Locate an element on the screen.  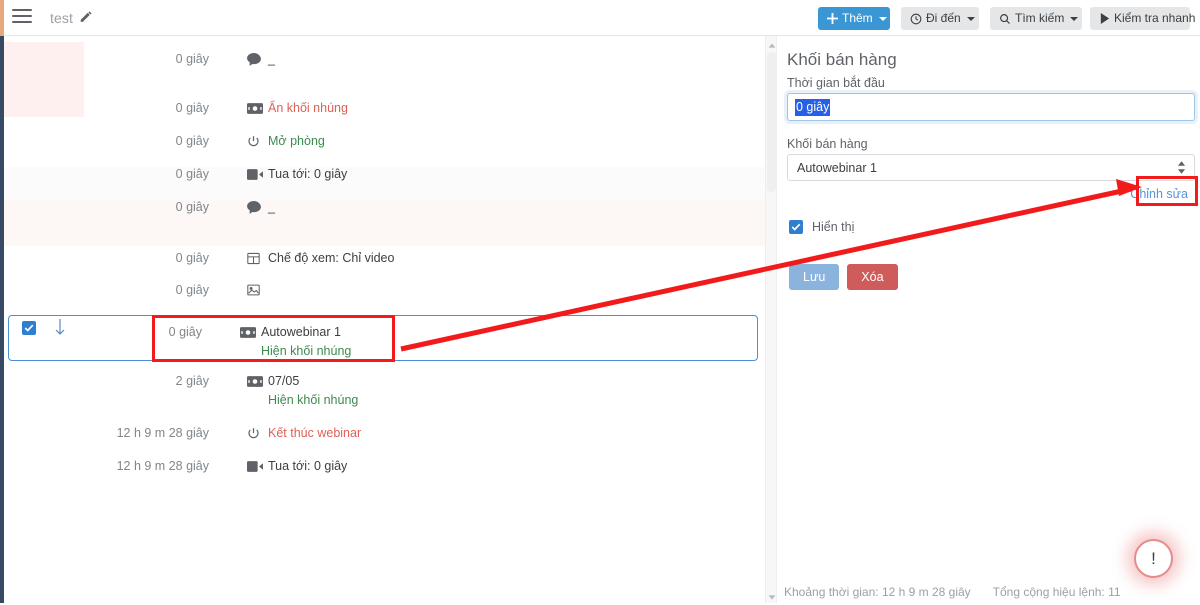
clock-icon is located at coordinates (916, 19).